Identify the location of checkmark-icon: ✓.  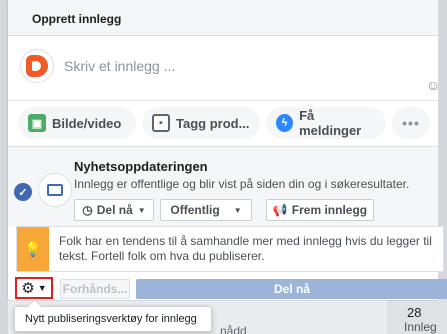
(23, 192).